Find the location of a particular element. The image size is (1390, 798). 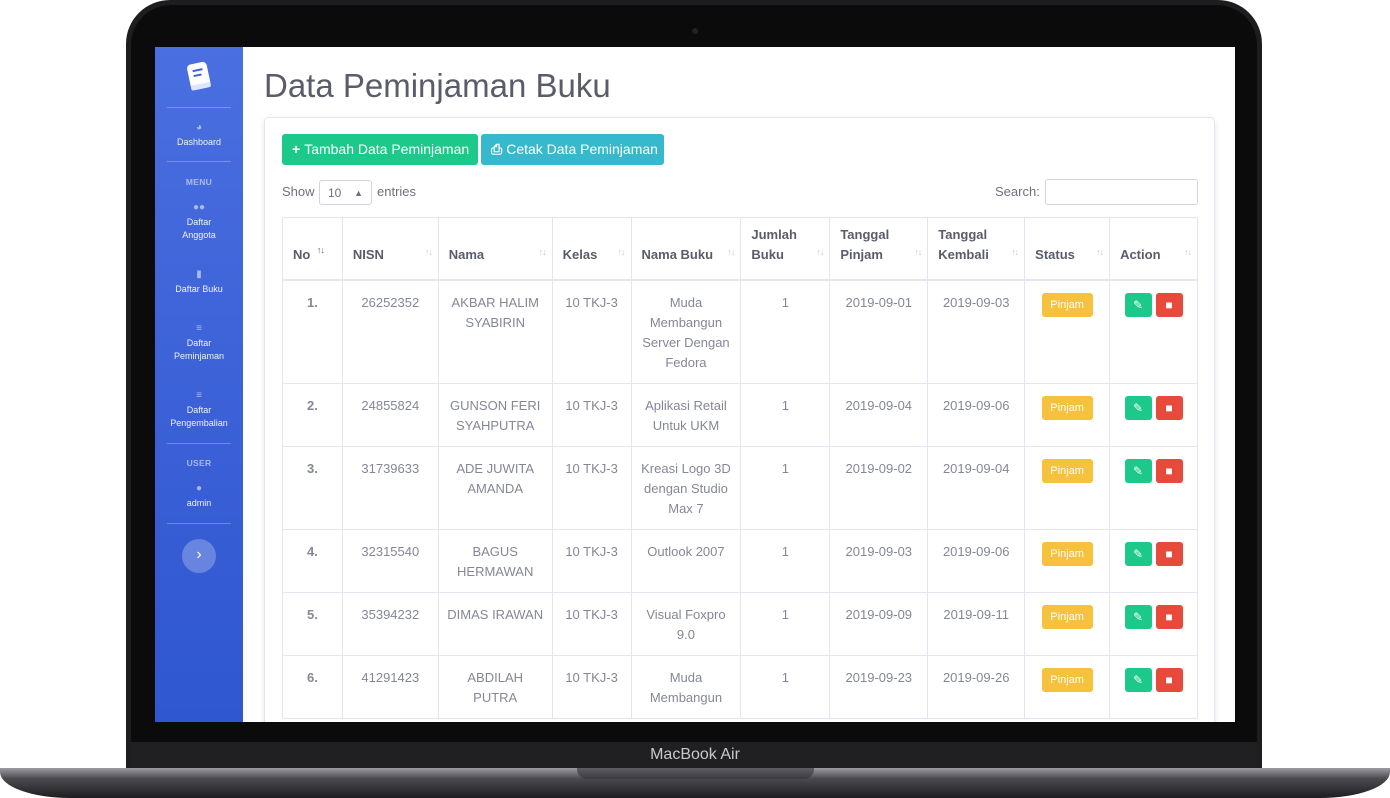

sidebar-item-label: Peminjaman is located at coordinates (199, 356).